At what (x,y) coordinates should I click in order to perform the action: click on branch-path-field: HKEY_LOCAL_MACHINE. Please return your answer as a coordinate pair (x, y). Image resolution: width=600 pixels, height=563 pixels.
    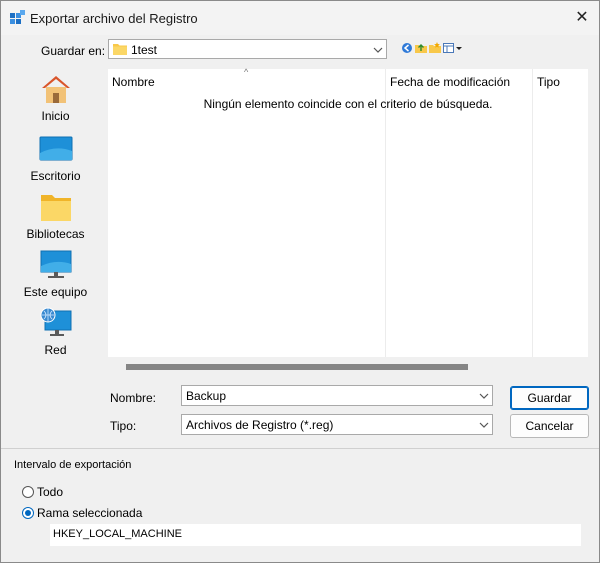
    Looking at the image, I should click on (315, 535).